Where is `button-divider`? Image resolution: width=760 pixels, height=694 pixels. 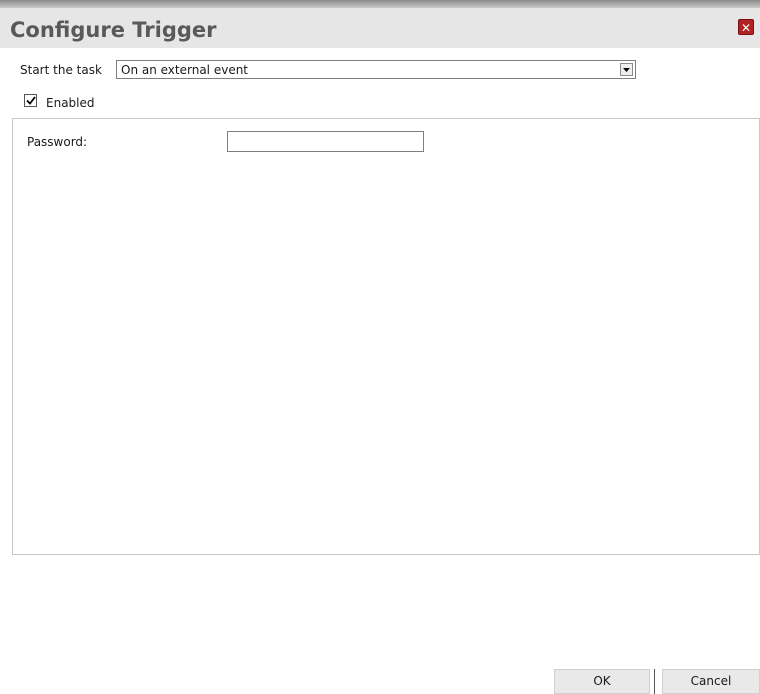 button-divider is located at coordinates (654, 681).